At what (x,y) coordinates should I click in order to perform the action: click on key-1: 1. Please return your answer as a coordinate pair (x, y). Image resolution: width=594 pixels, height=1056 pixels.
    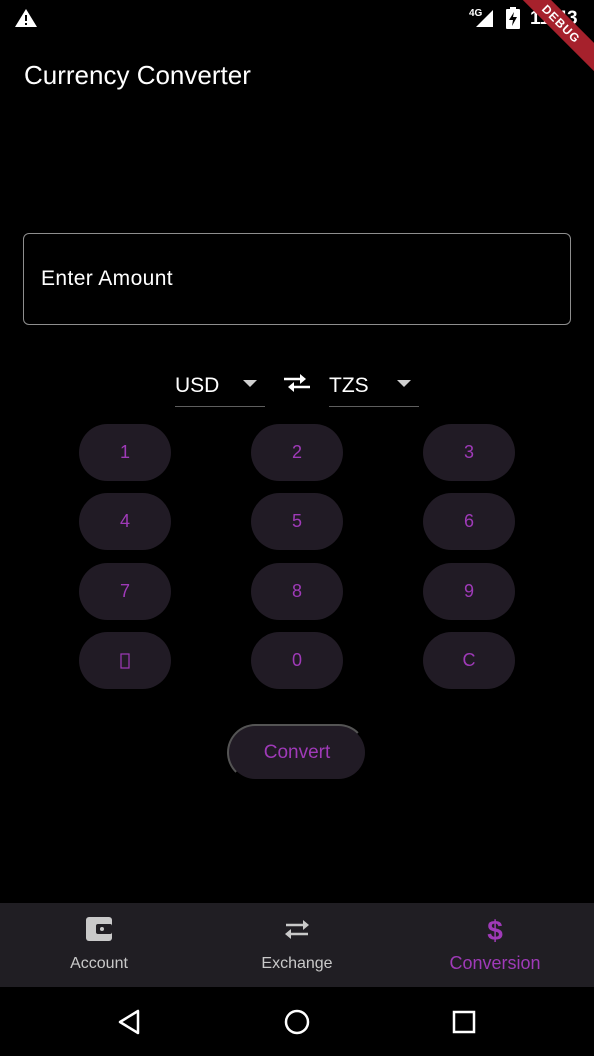
    Looking at the image, I should click on (125, 452).